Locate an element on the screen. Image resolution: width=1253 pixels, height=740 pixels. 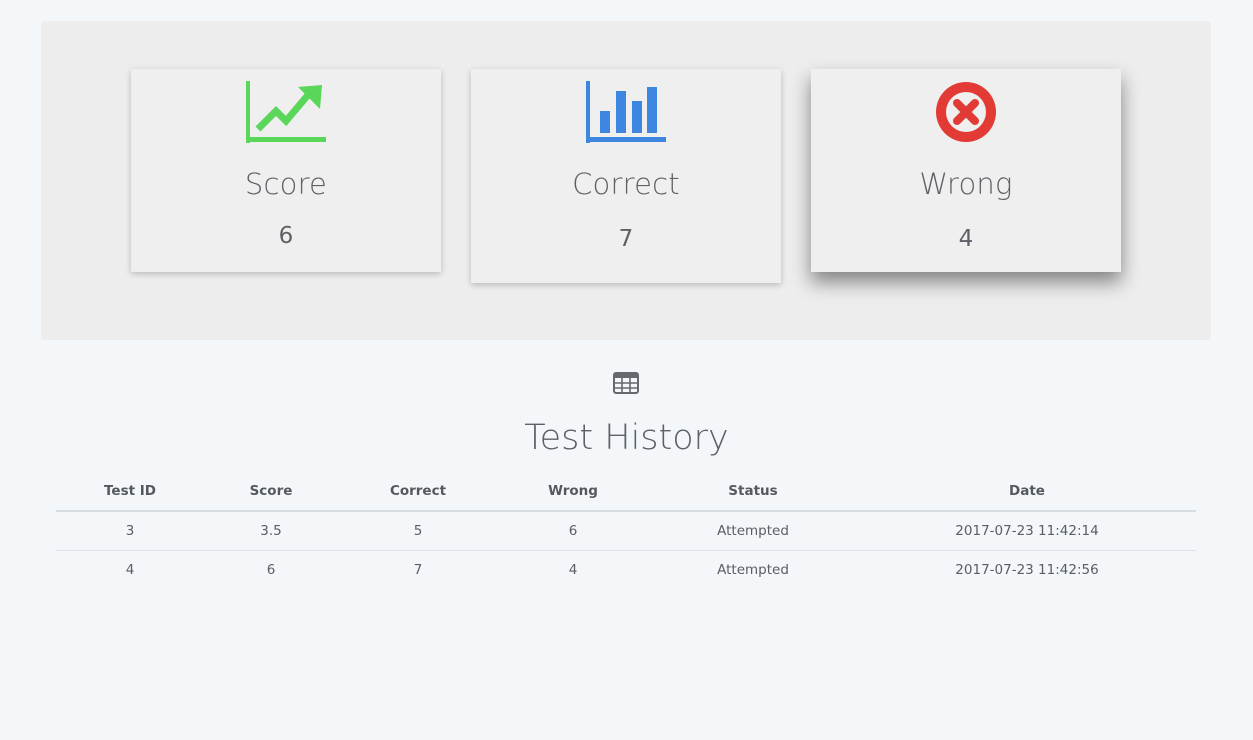
score-value: 6 is located at coordinates (286, 236).